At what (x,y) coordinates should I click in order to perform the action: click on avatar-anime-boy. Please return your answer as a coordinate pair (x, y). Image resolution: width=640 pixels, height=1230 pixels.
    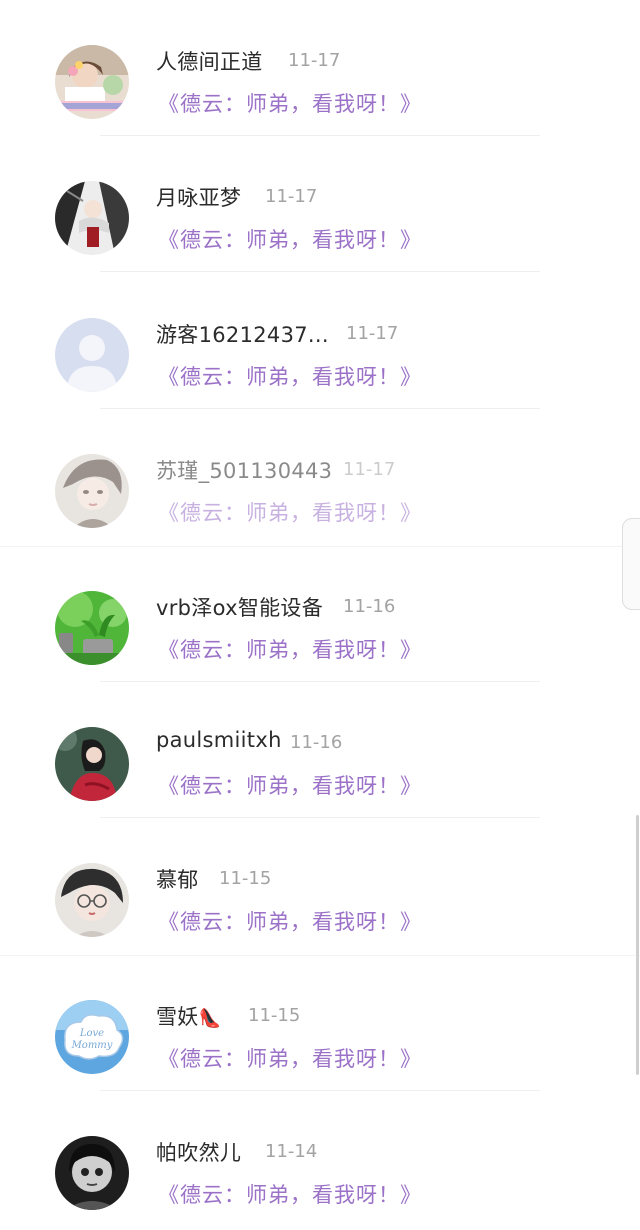
    Looking at the image, I should click on (92, 491).